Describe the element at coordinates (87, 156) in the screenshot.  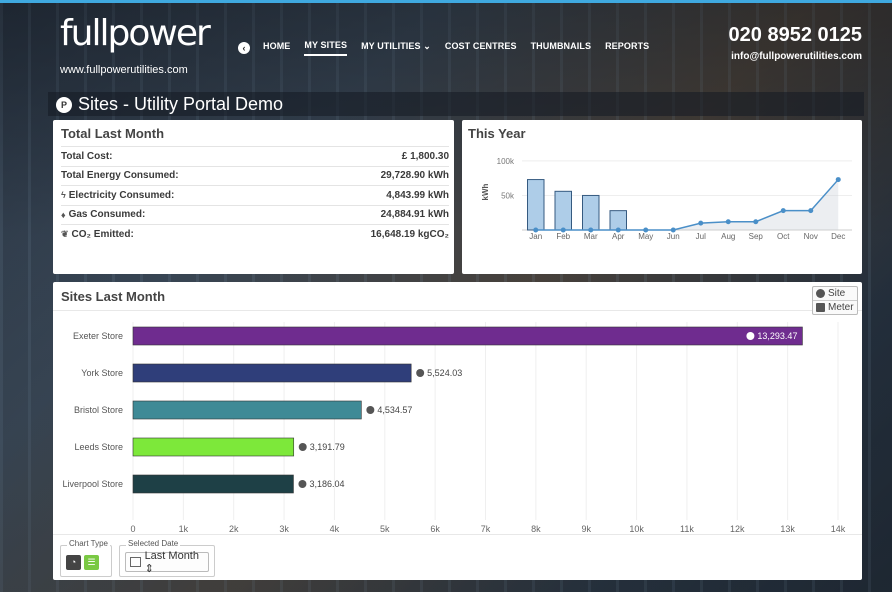
I see `row-label: Total Cost:` at that location.